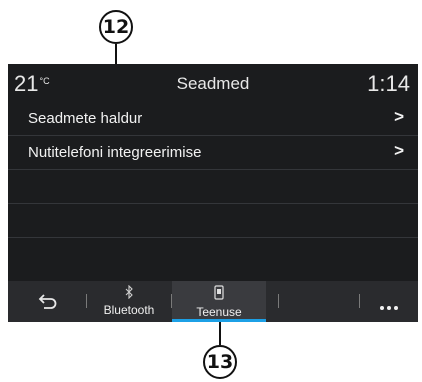 The height and width of the screenshot is (382, 422). Describe the element at coordinates (85, 118) in the screenshot. I see `menu-item-label: Seadmete haldur` at that location.